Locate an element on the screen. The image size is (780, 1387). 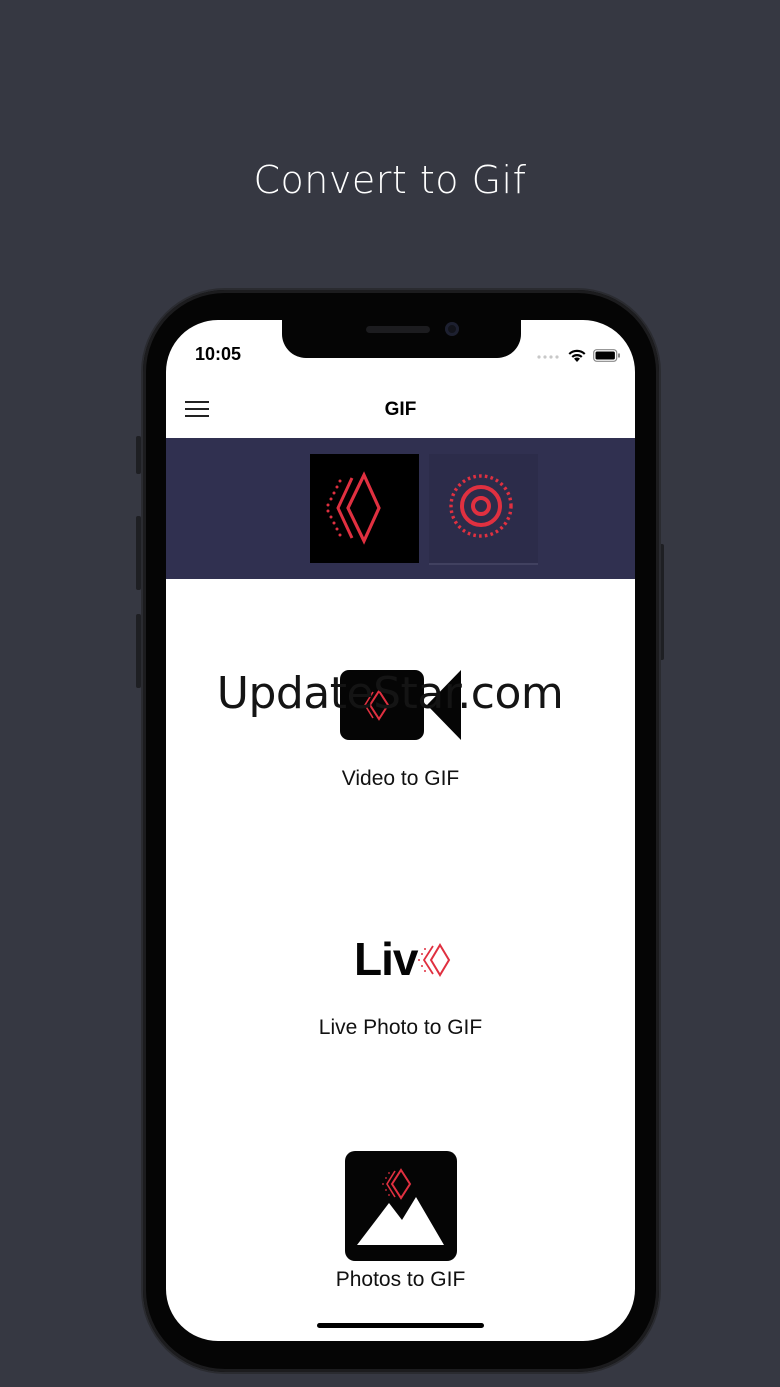
option-live-photo-to-gif: Liv Live Photo to GIF is located at coordinates (400, 985).